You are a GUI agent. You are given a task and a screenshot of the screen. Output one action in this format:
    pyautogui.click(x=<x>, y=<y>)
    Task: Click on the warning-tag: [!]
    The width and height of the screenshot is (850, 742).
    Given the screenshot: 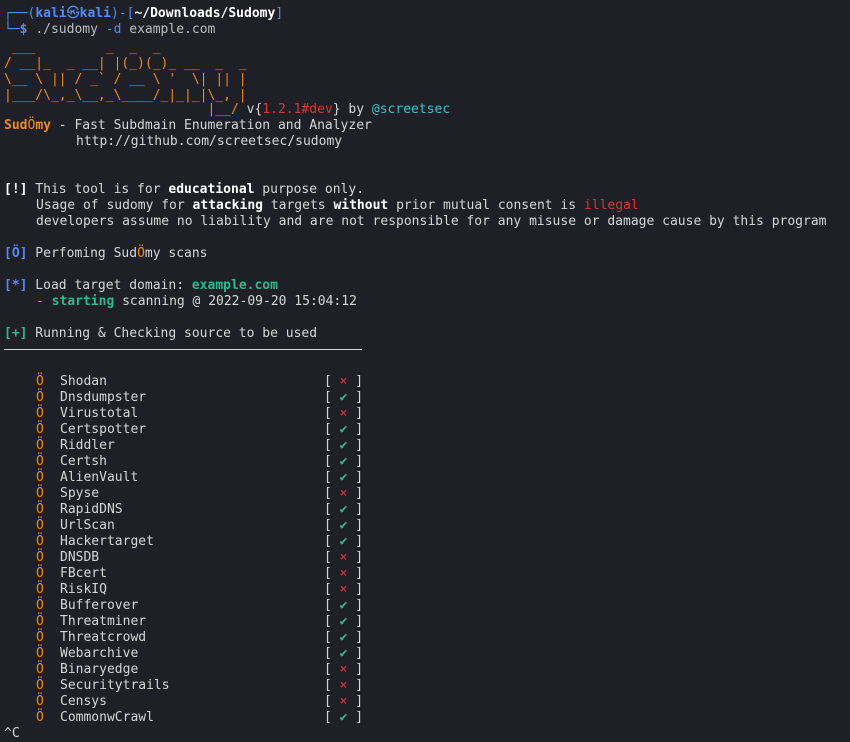 What is the action you would take?
    pyautogui.click(x=16, y=189)
    